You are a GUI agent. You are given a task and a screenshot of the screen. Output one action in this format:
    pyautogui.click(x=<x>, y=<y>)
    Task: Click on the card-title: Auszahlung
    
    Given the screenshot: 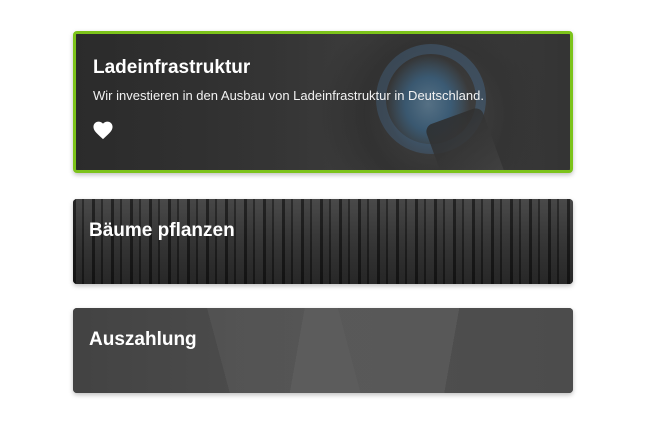 What is the action you would take?
    pyautogui.click(x=143, y=339)
    